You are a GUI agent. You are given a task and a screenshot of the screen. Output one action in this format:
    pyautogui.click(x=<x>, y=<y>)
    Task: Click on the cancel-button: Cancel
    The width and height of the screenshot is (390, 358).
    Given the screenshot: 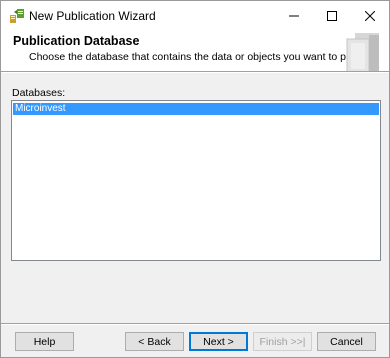 What is the action you would take?
    pyautogui.click(x=346, y=341)
    